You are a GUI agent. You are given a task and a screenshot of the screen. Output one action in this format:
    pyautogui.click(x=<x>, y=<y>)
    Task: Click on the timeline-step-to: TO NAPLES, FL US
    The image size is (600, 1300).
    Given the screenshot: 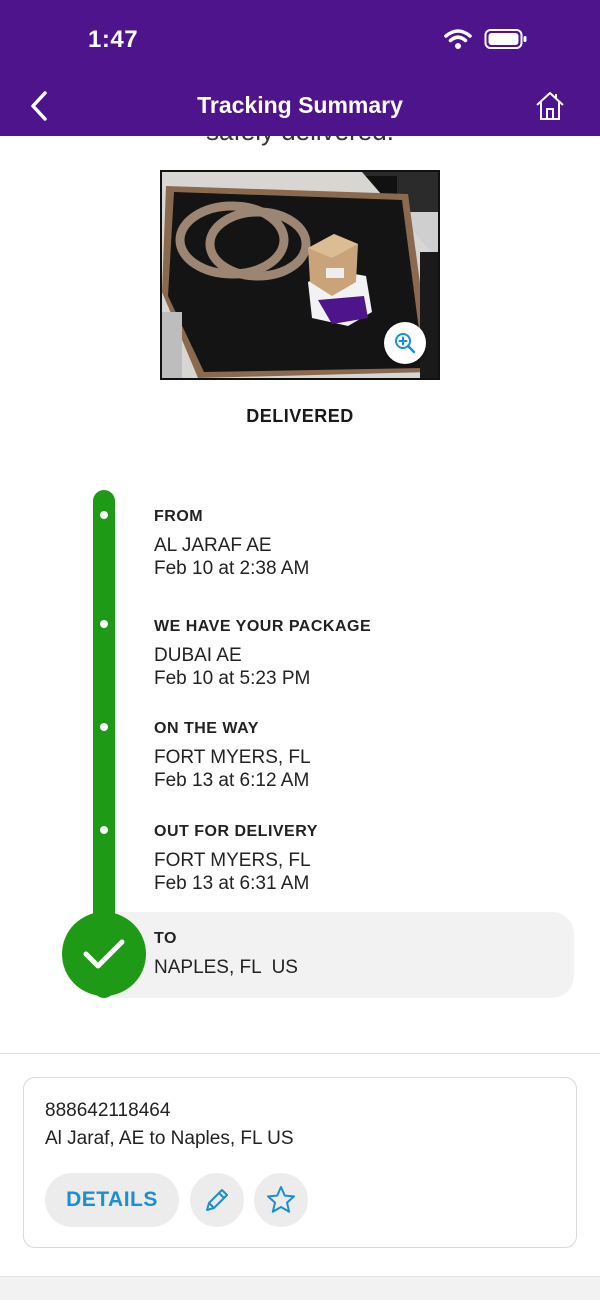 What is the action you would take?
    pyautogui.click(x=226, y=954)
    